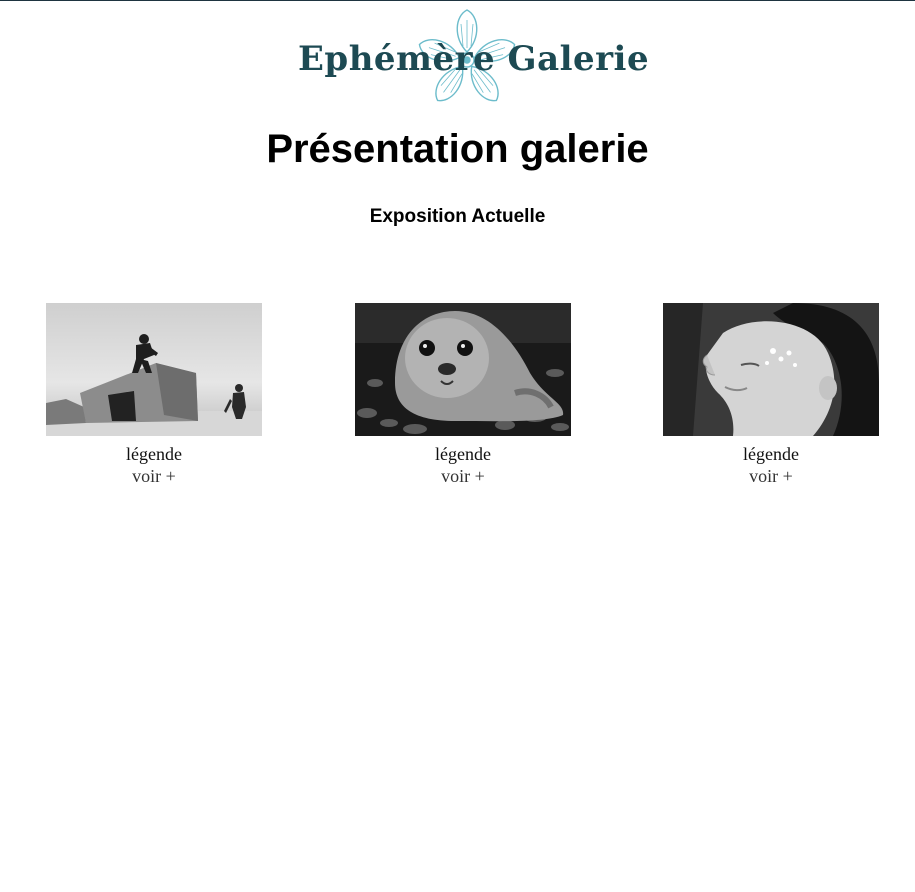 The height and width of the screenshot is (892, 915). Describe the element at coordinates (771, 369) in the screenshot. I see `woman-with-flowers-on-face-photo` at that location.